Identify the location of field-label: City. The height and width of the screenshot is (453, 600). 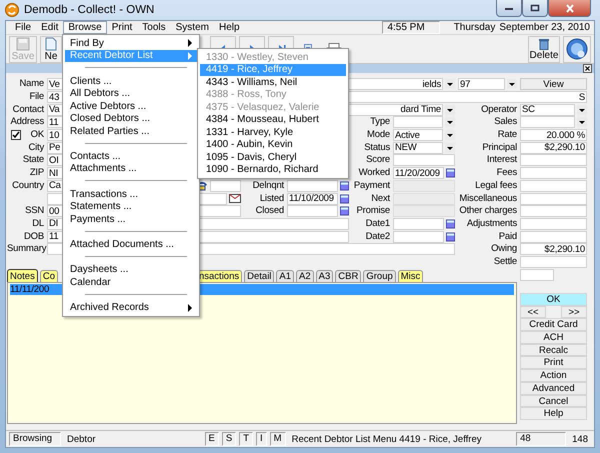
(36, 148).